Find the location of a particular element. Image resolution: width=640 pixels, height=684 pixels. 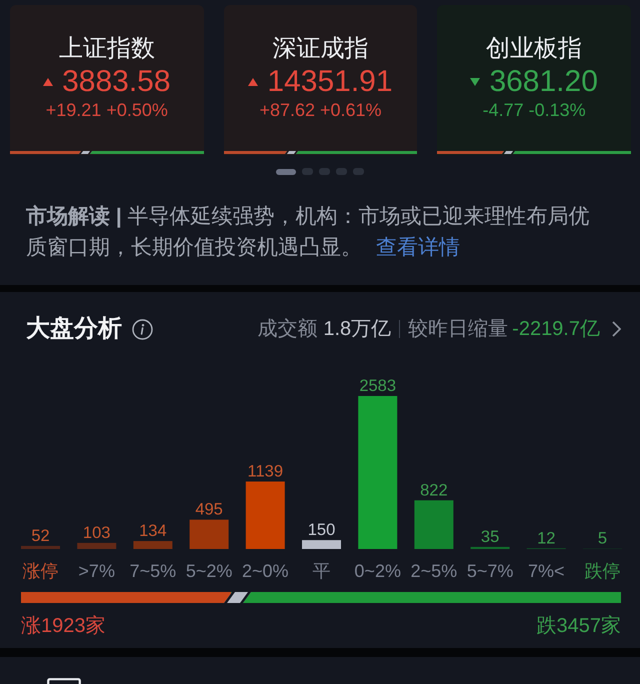

index-price: 3681.20 is located at coordinates (543, 82).